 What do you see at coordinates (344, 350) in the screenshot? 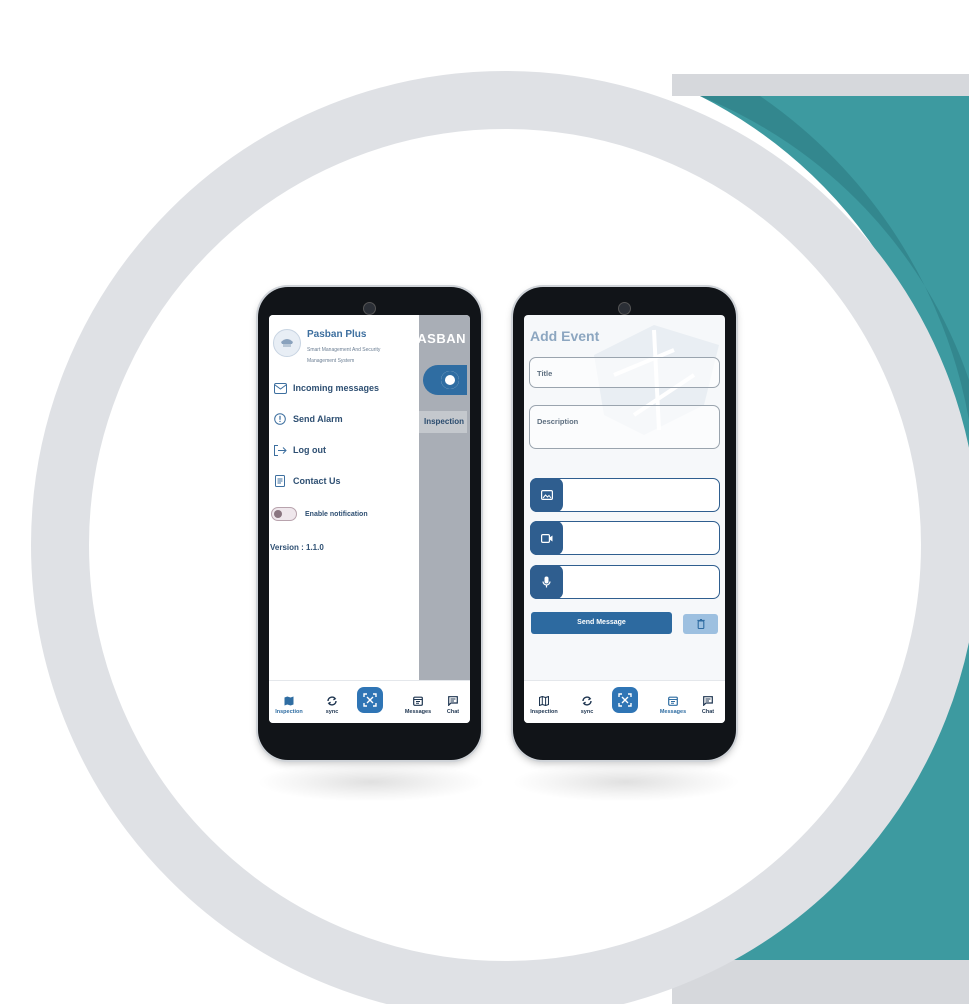
I see `app-subtitle-line1: Smart Management And Security` at bounding box center [344, 350].